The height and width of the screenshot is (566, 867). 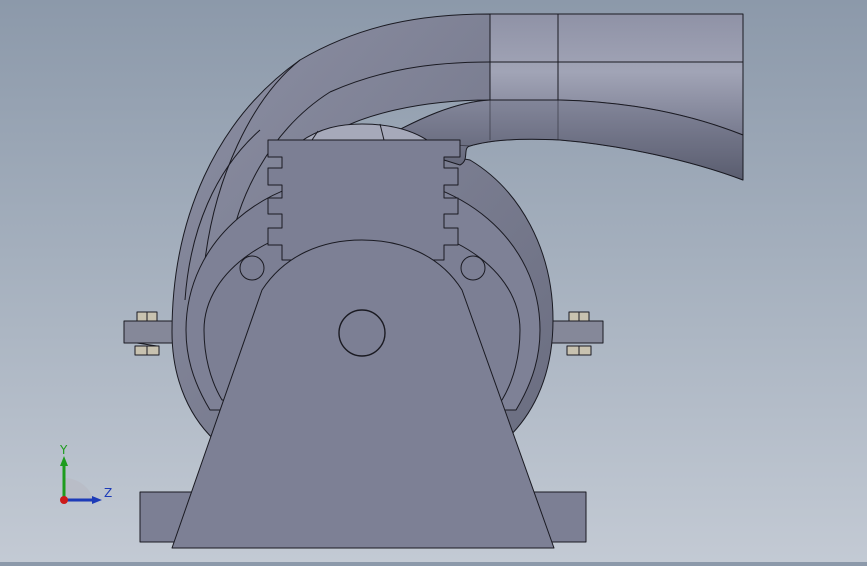 What do you see at coordinates (574, 333) in the screenshot?
I see `right-flange` at bounding box center [574, 333].